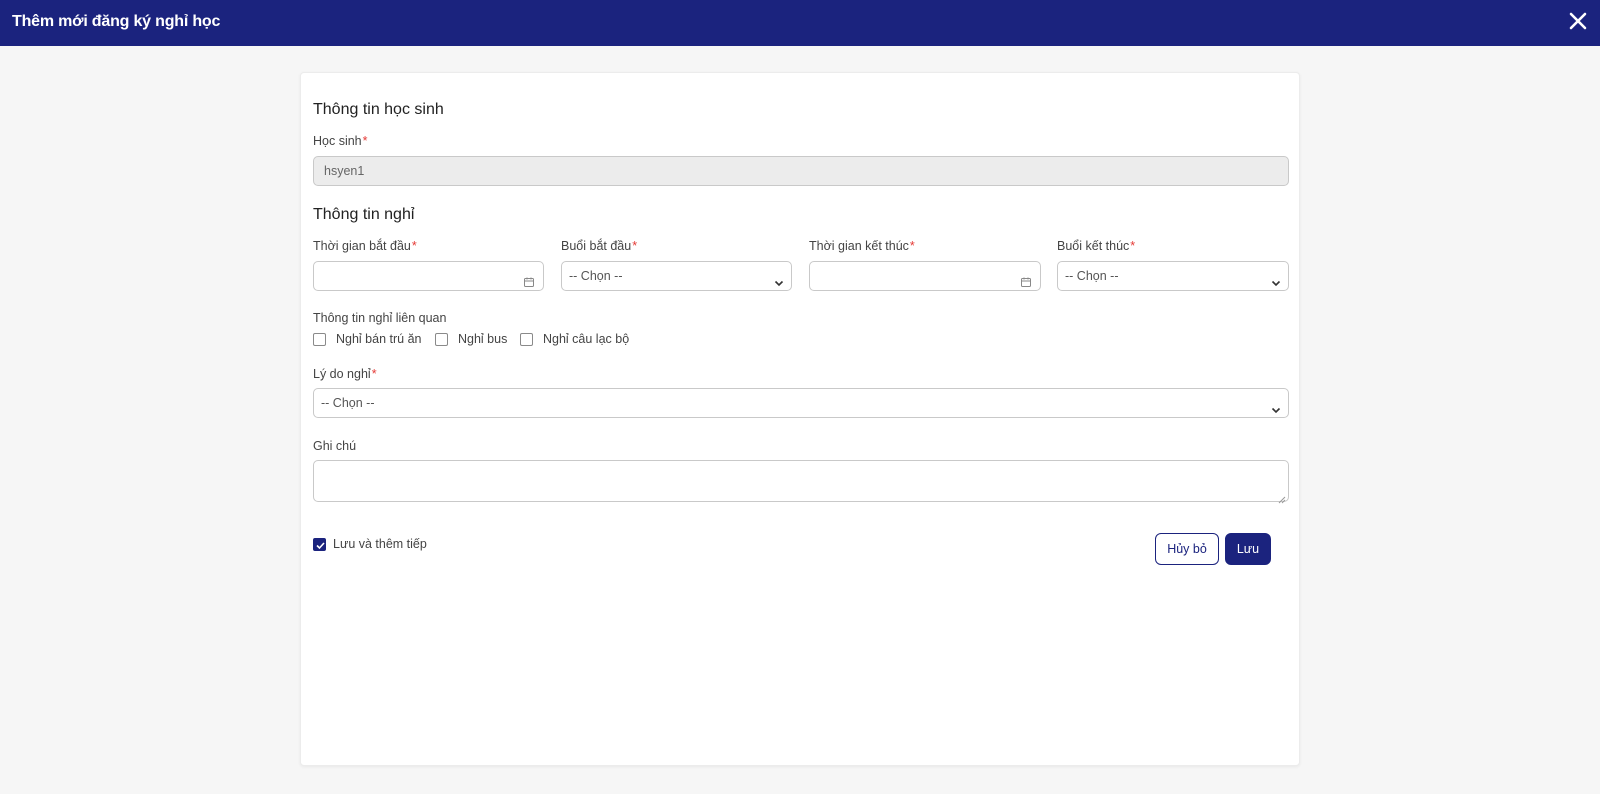  I want to click on start-session-value: -- Chọn --, so click(596, 276).